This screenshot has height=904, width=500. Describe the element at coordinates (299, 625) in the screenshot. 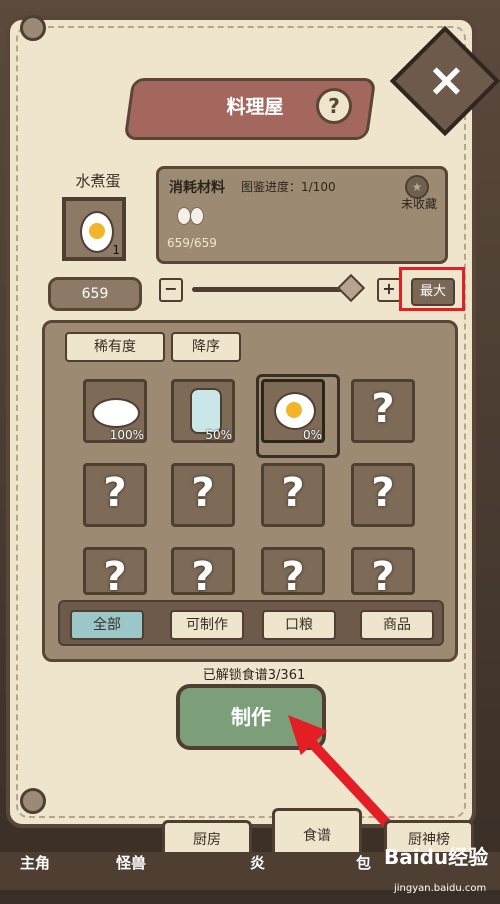

I see `tab-ration: 口粮` at that location.